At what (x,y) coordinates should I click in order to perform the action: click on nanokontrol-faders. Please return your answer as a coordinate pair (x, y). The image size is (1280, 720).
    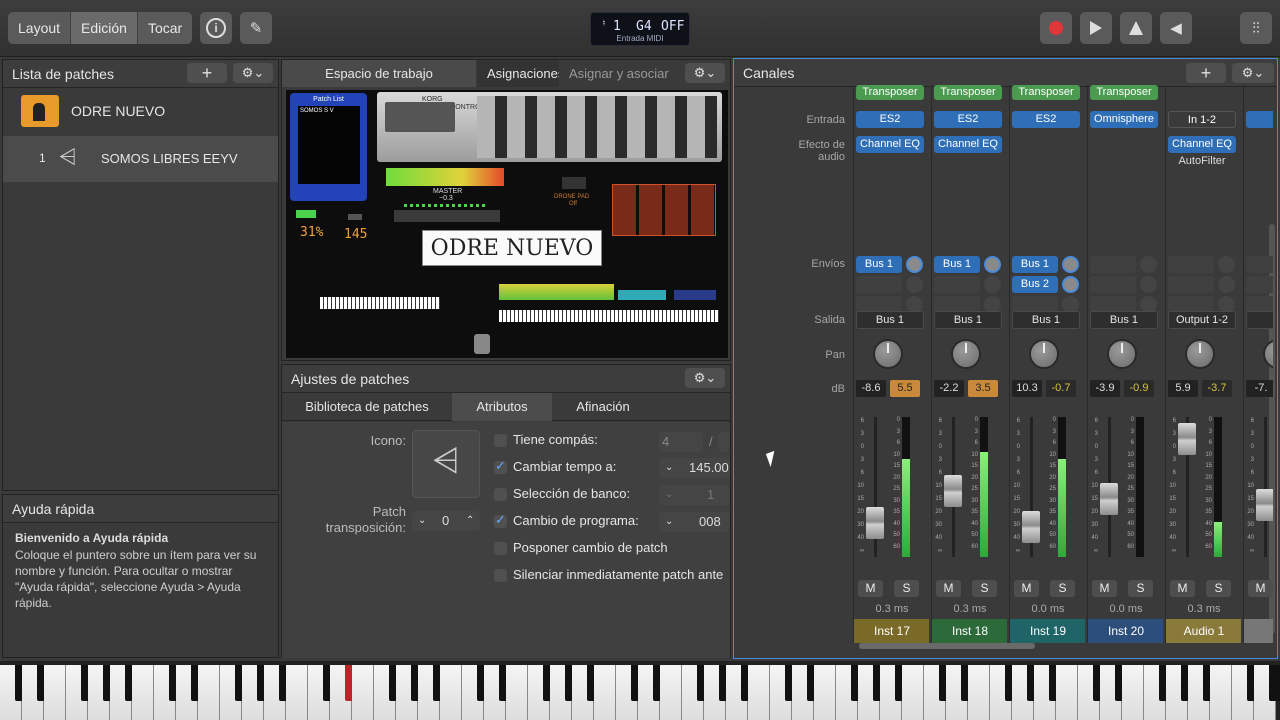
    Looking at the image, I should click on (597, 127).